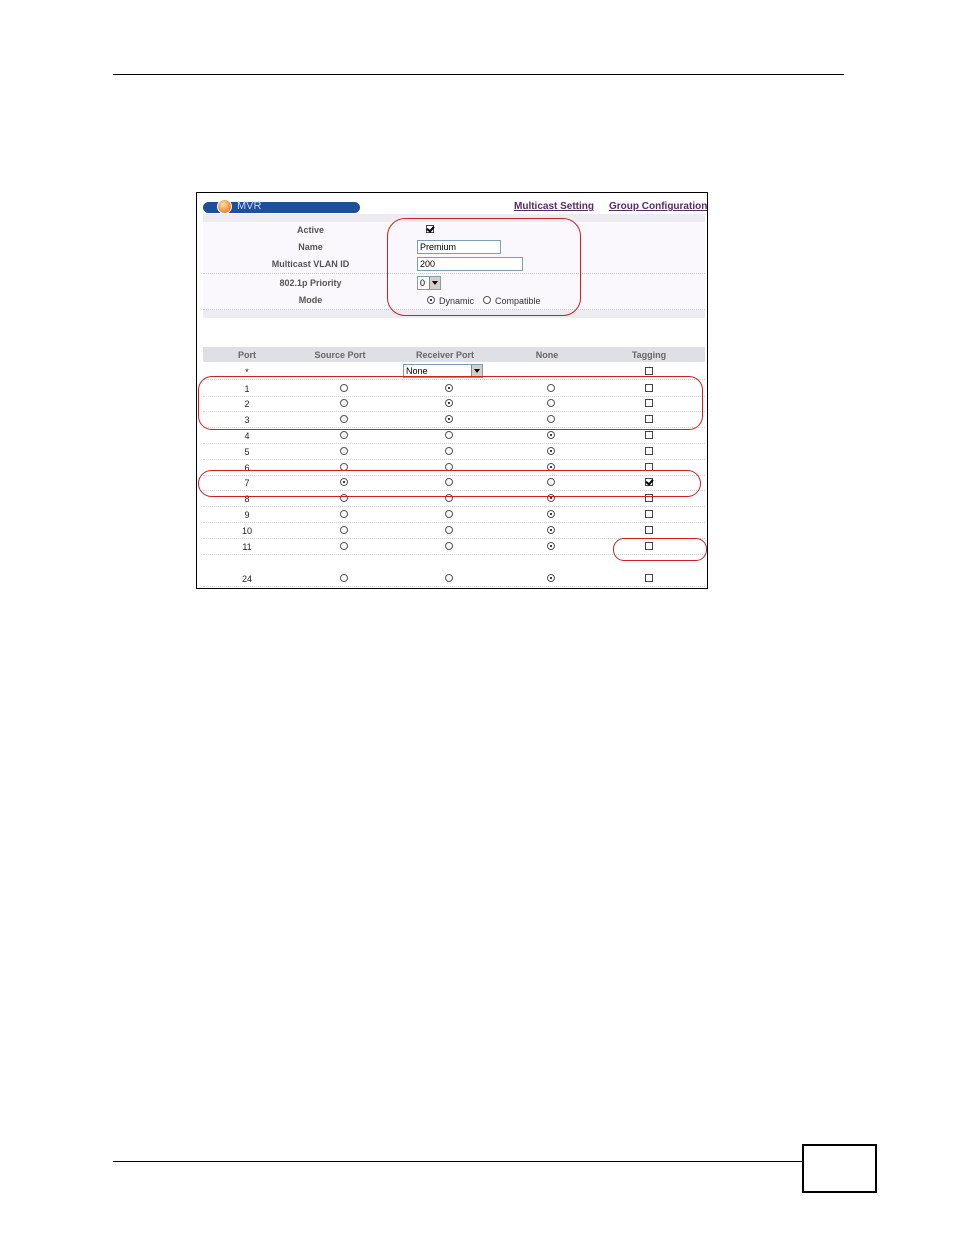 This screenshot has width=954, height=1235. What do you see at coordinates (310, 300) in the screenshot?
I see `mode-label: Mode` at bounding box center [310, 300].